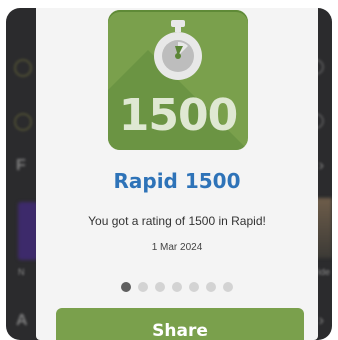  I want to click on achievement-message: You got a rating of 1500 in Rapid!, so click(177, 221).